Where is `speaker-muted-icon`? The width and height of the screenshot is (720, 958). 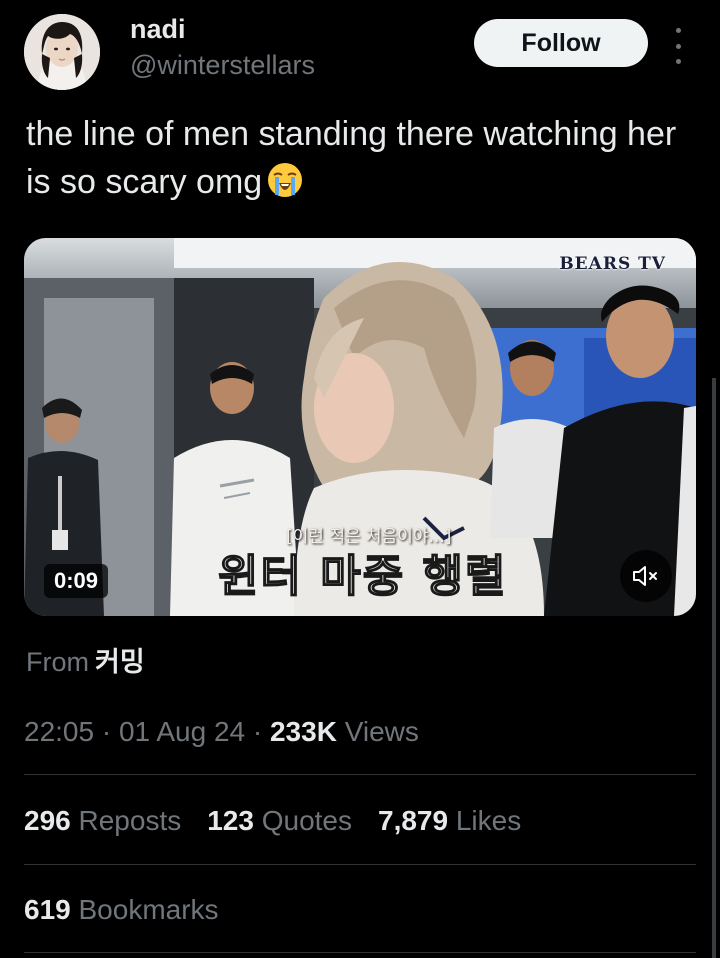
speaker-muted-icon is located at coordinates (645, 576).